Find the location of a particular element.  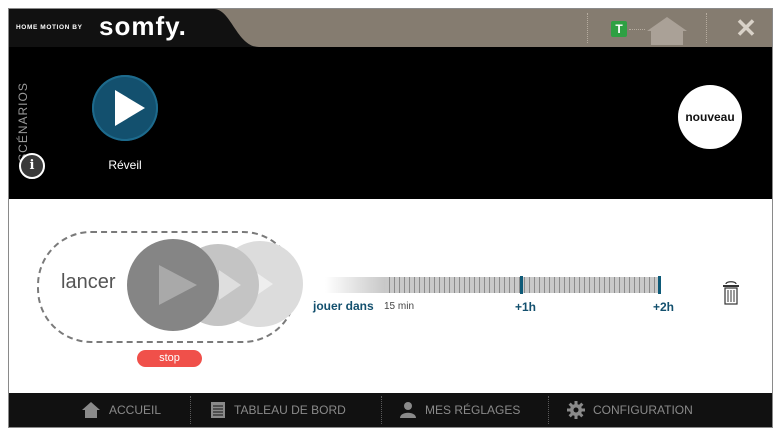

nav-label: MES RÉGLAGES is located at coordinates (473, 410).